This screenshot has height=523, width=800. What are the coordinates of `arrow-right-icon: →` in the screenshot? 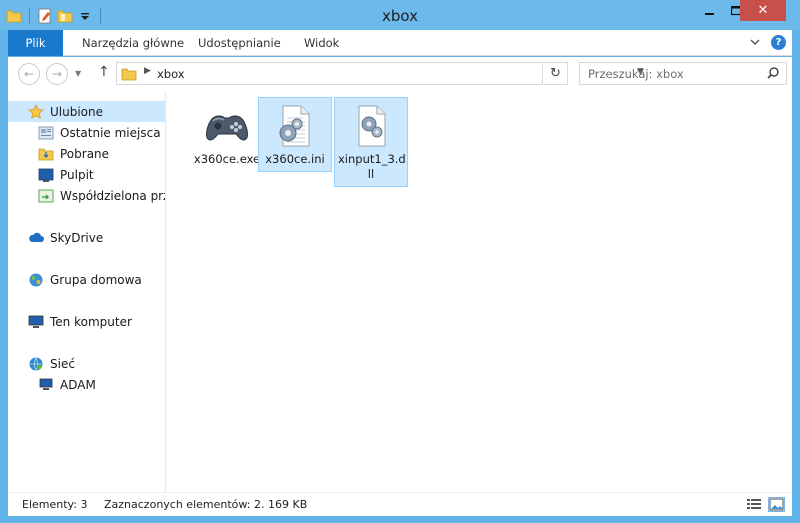 It's located at (57, 74).